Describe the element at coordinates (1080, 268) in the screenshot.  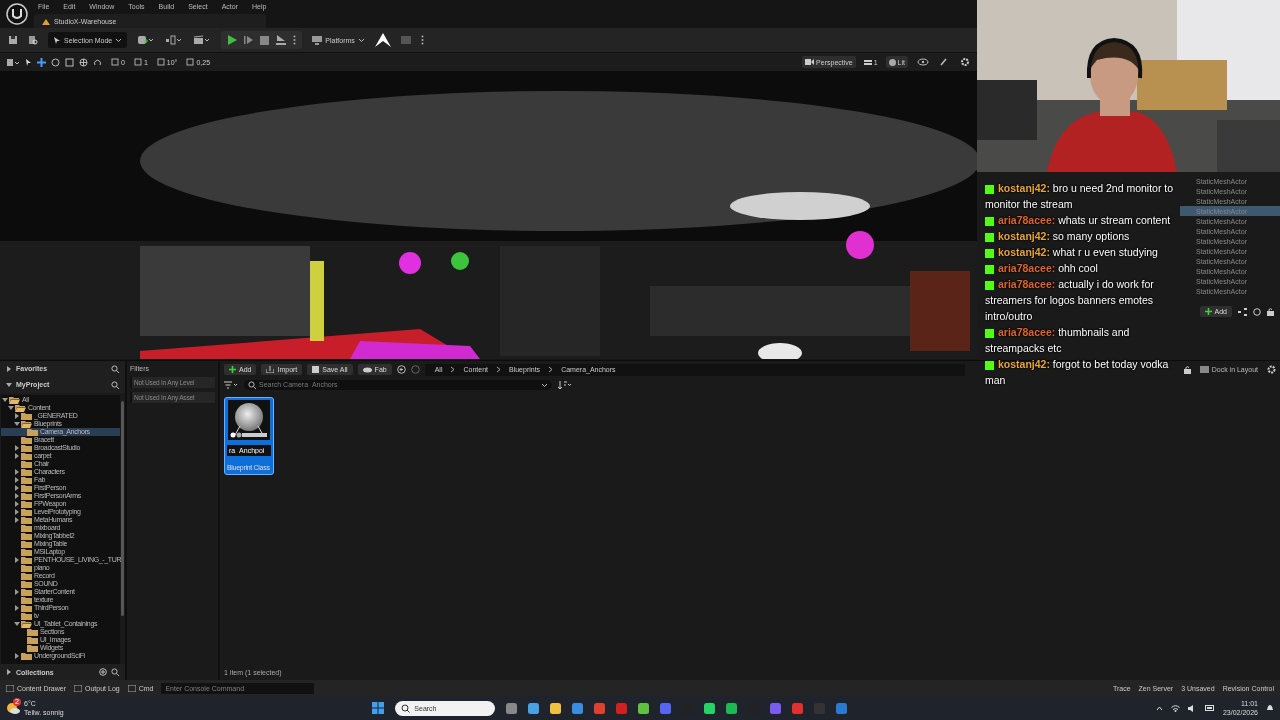
I see `chat-message: aria78acee: ohh cool` at that location.